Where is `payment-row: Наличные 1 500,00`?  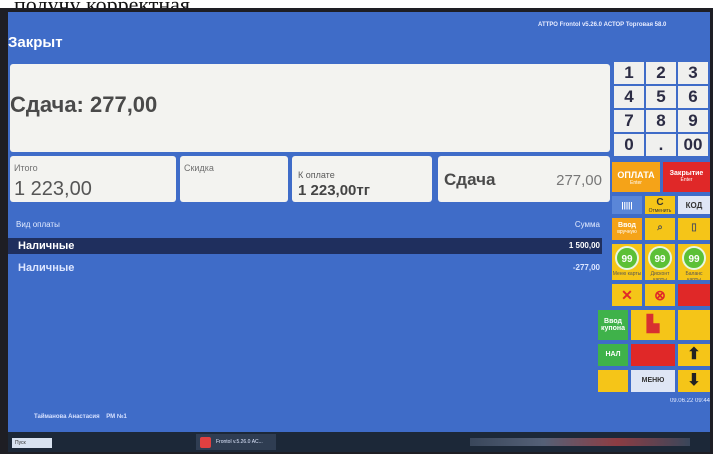
payment-row: Наличные 1 500,00 is located at coordinates (305, 246).